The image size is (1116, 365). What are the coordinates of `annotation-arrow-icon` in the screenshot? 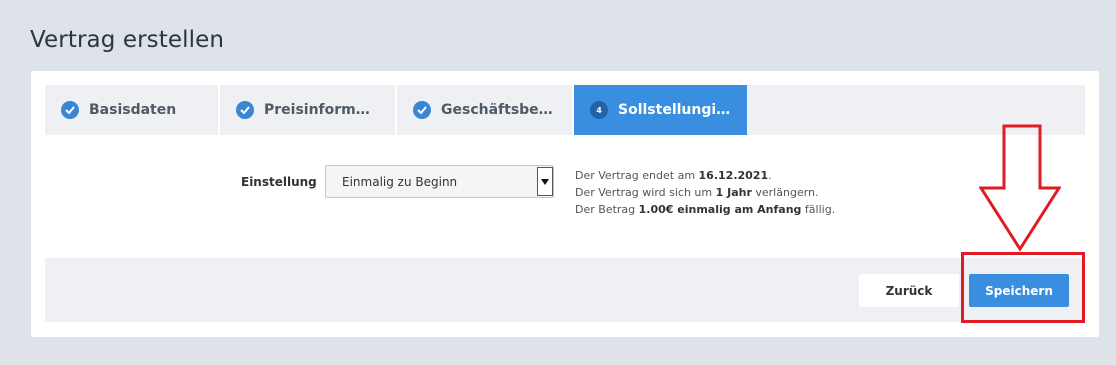 It's located at (1020, 188).